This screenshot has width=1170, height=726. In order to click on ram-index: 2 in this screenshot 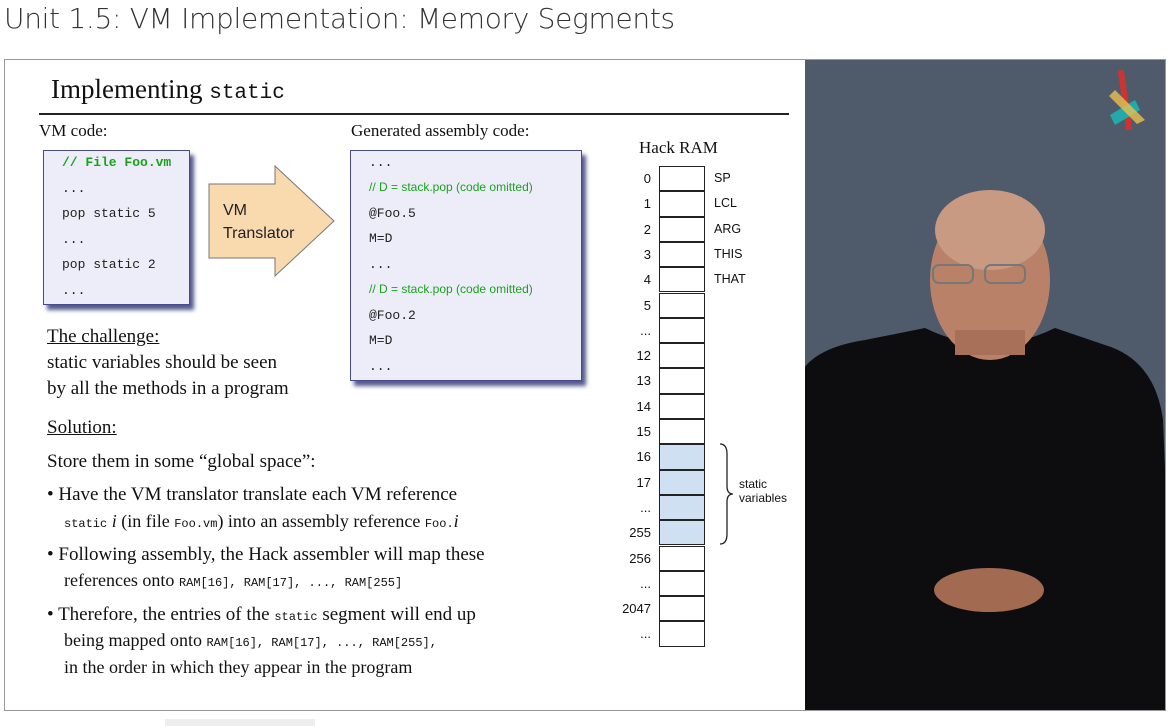, I will do `click(647, 229)`.